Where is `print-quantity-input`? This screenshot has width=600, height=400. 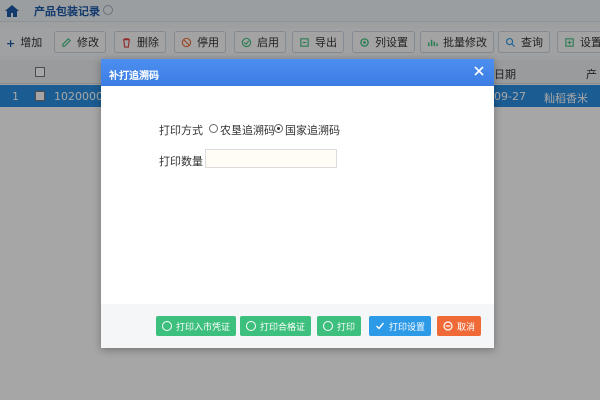 print-quantity-input is located at coordinates (271, 158).